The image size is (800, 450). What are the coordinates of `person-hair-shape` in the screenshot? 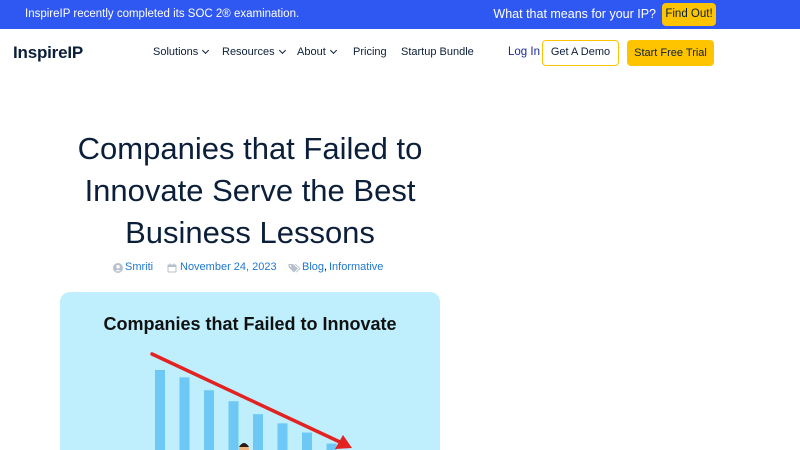 It's located at (244, 445).